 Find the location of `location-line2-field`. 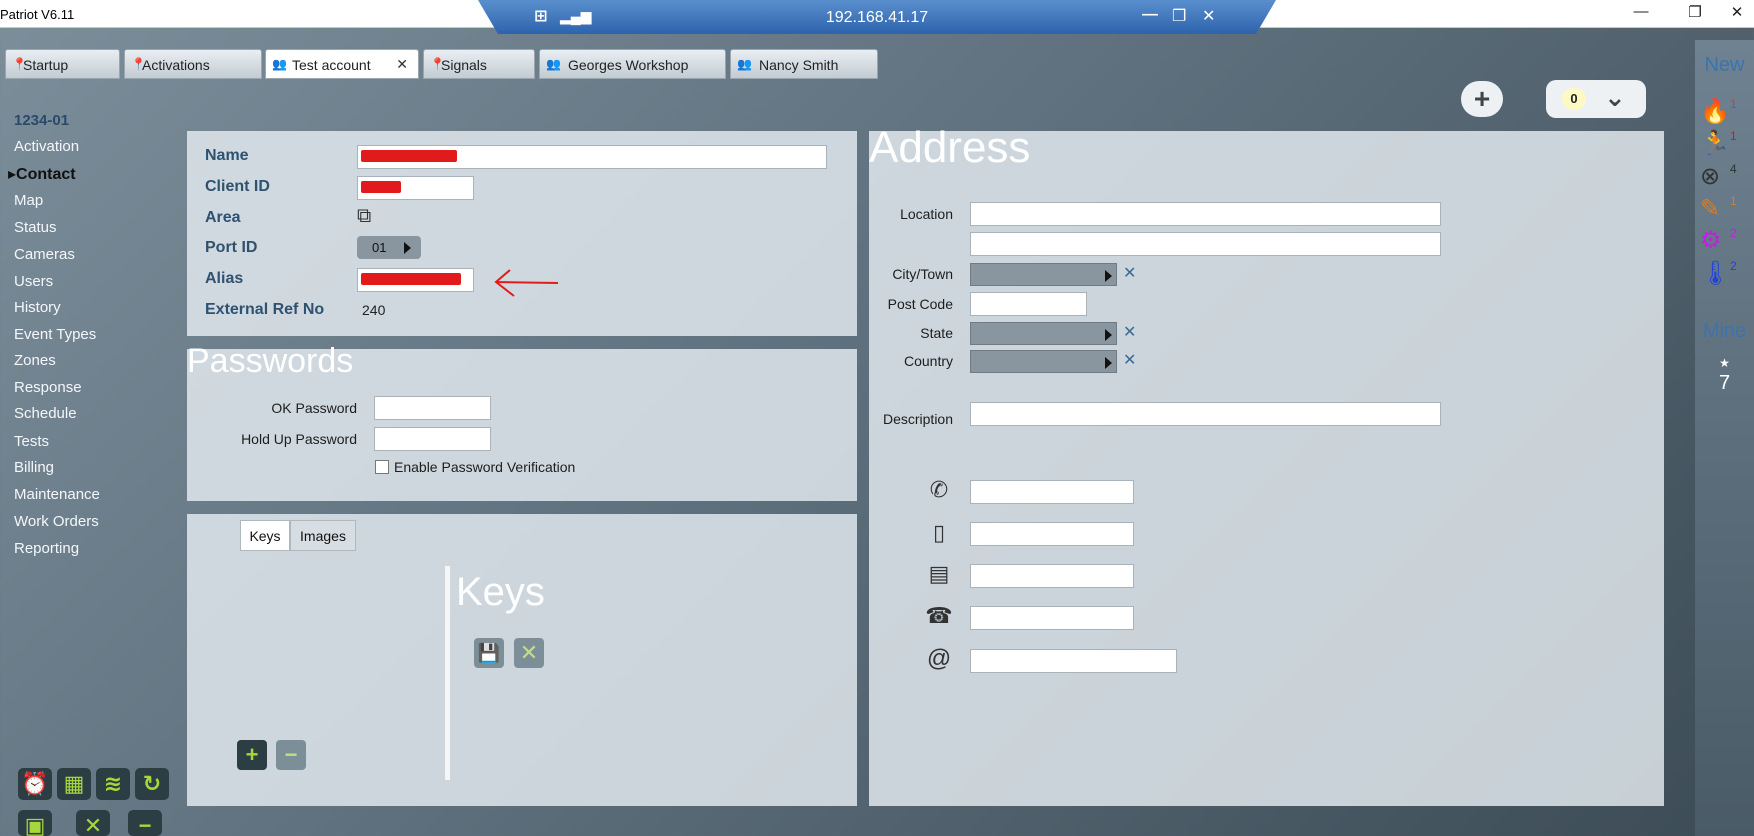

location-line2-field is located at coordinates (1205, 244).